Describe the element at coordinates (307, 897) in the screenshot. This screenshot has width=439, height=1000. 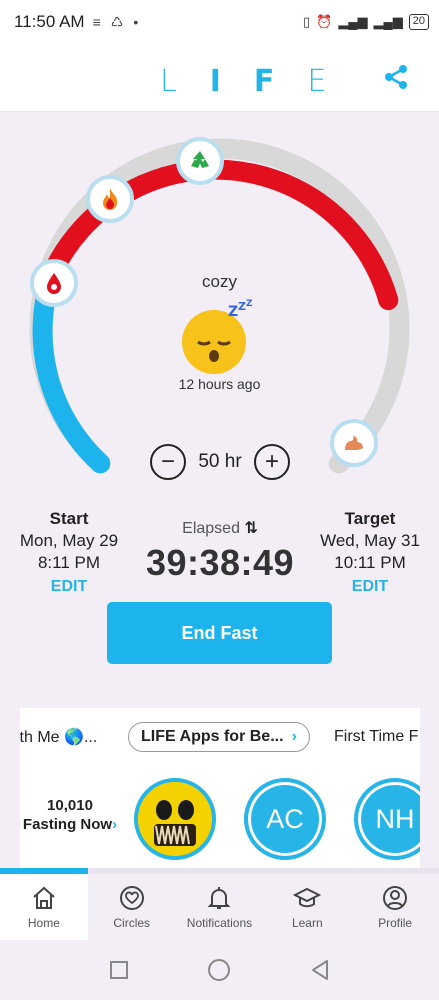
I see `graduation-cap-icon` at that location.